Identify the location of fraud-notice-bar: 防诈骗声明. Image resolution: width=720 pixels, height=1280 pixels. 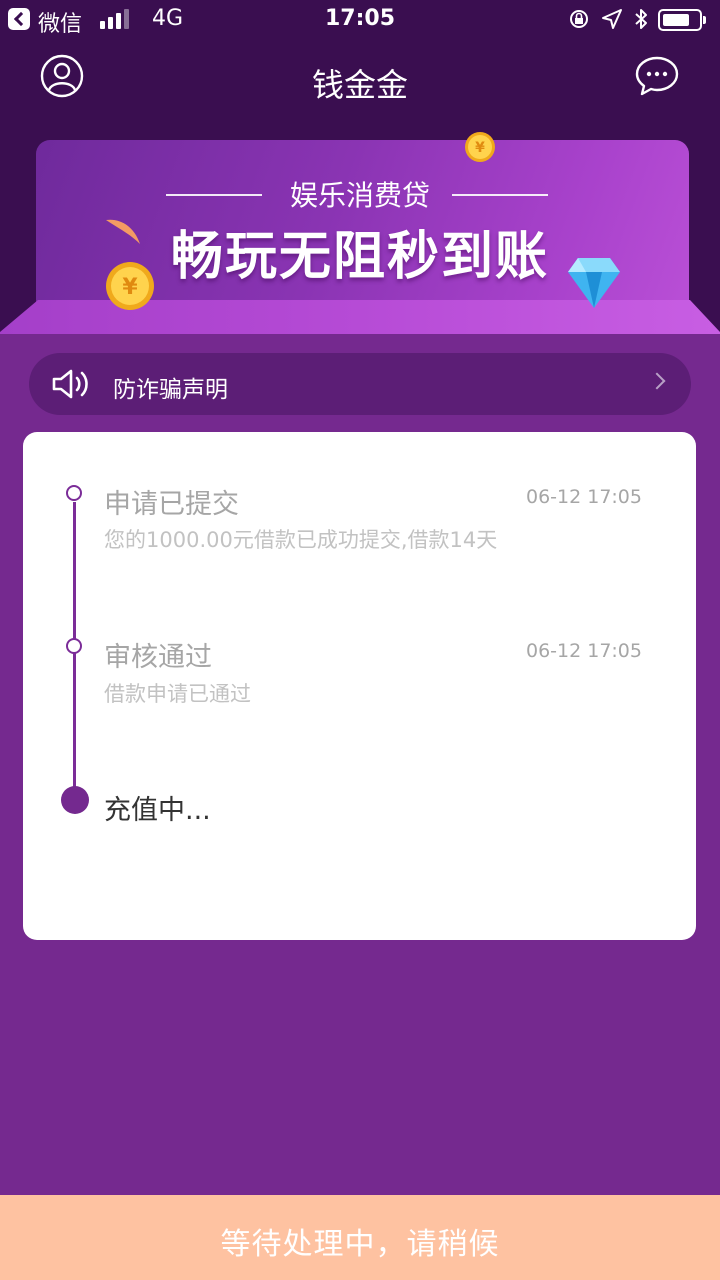
(360, 384).